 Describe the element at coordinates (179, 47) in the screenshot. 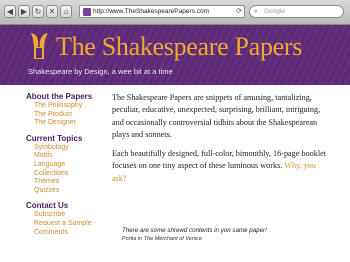

I see `site-title: The Shakespeare Papers` at that location.